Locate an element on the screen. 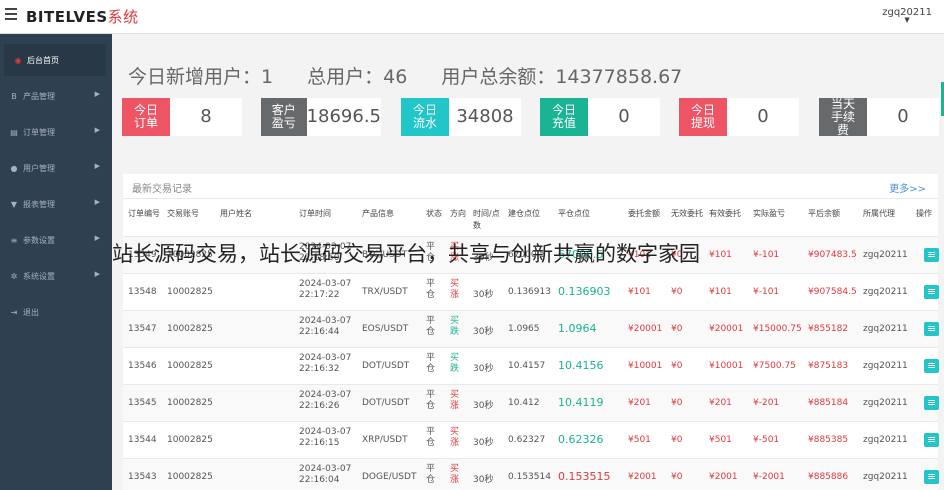  stat-card: 今日提现 0 is located at coordinates (739, 117).